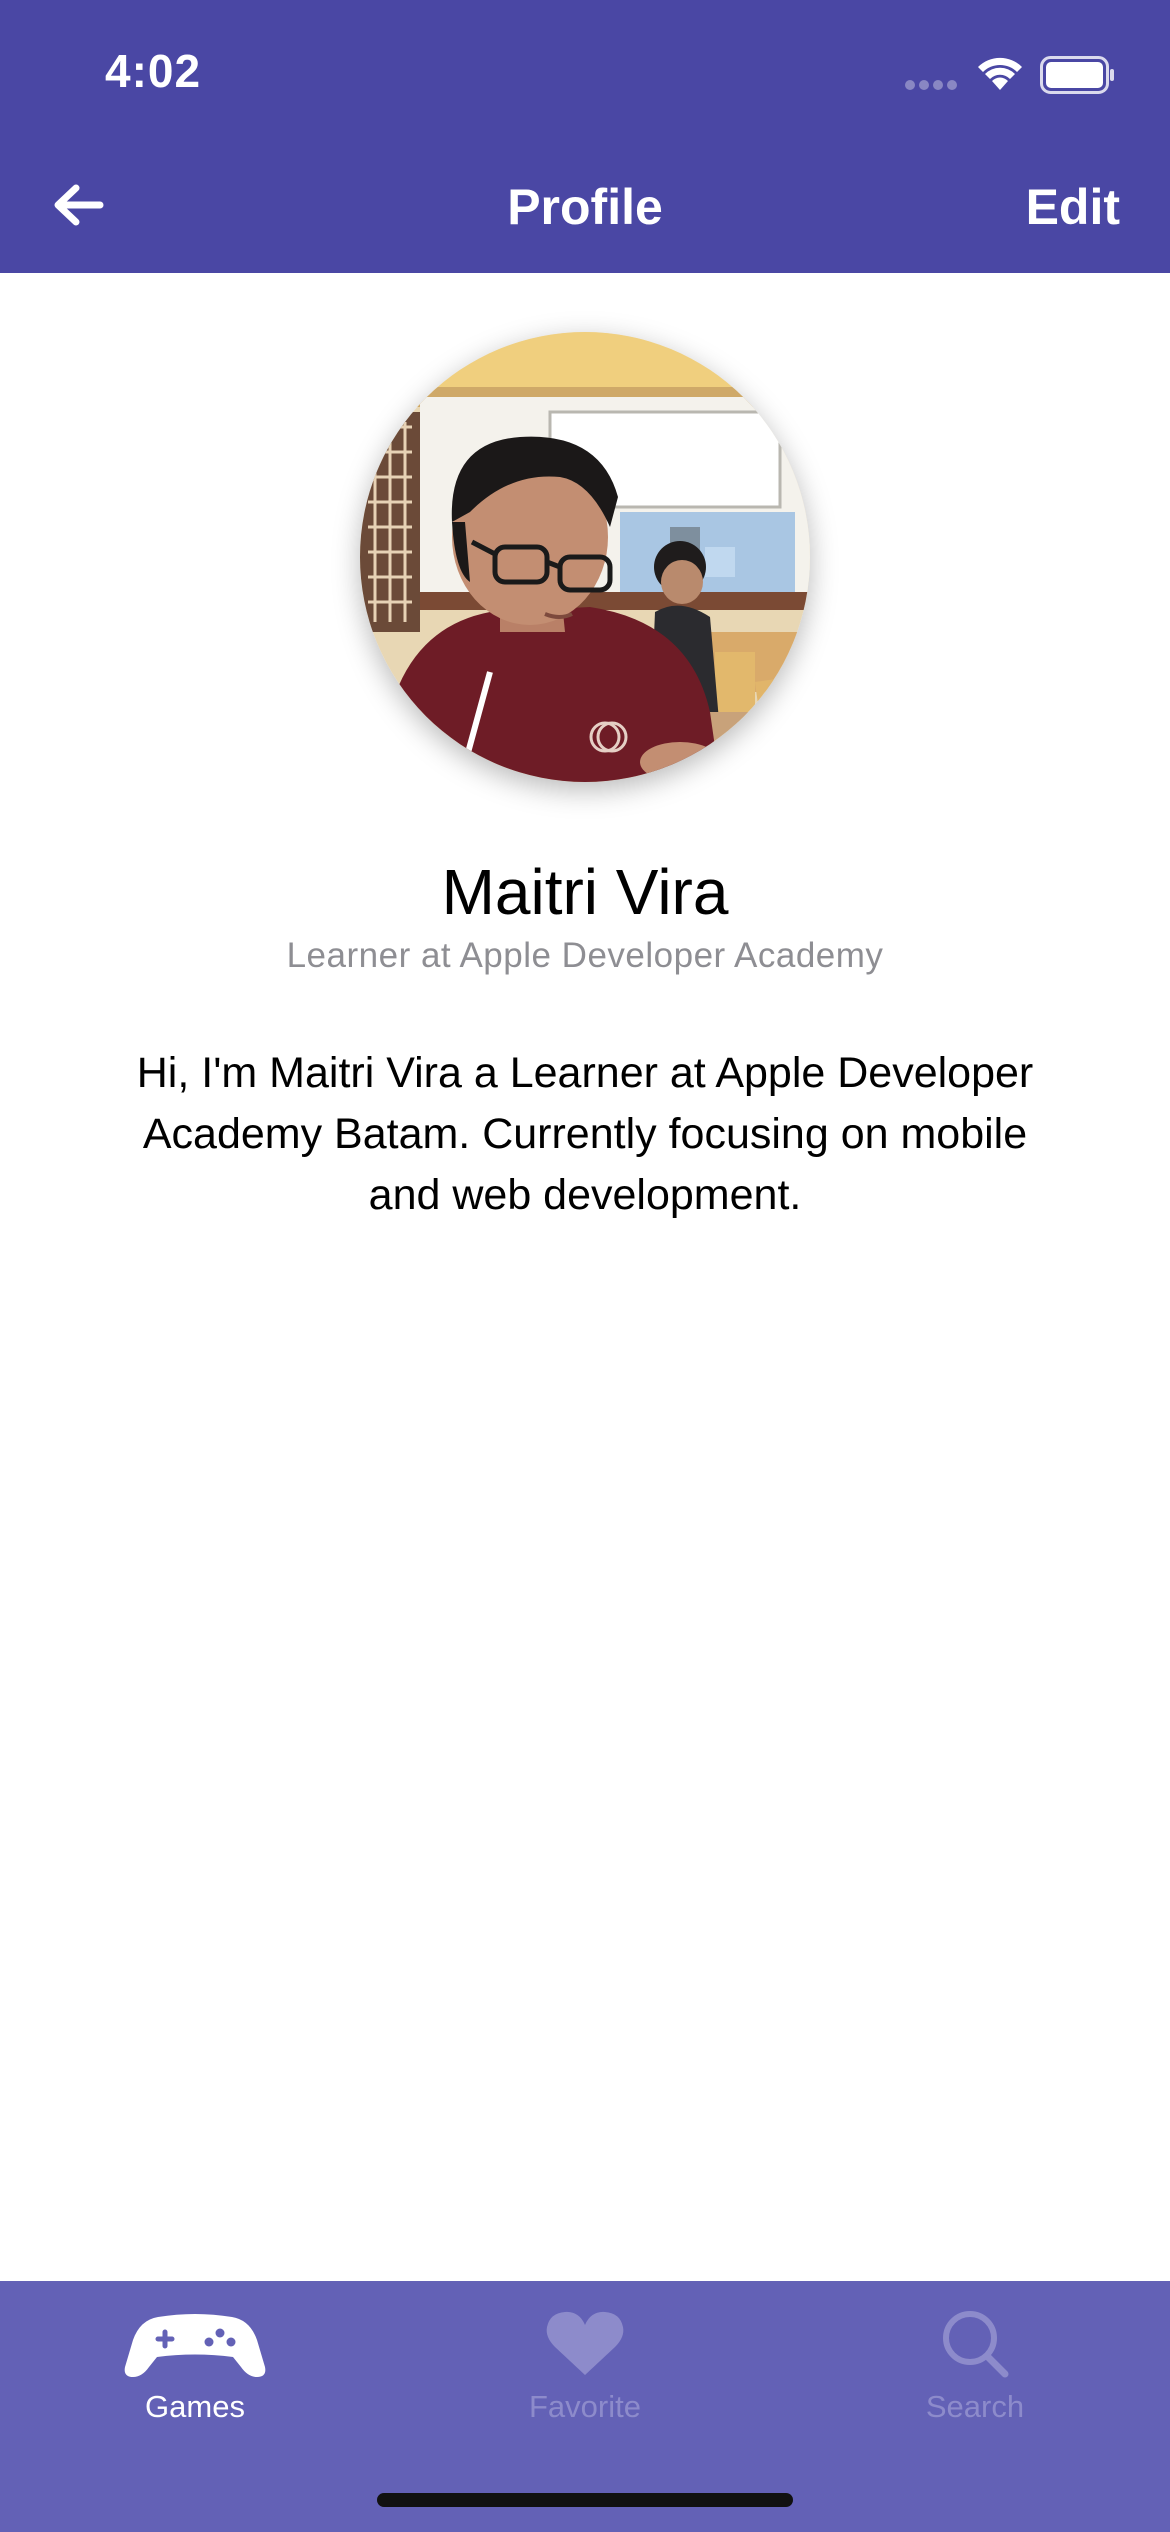 Image resolution: width=1170 pixels, height=2532 pixels. What do you see at coordinates (585, 955) in the screenshot?
I see `profile-role: Learner at Apple Developer Academy` at bounding box center [585, 955].